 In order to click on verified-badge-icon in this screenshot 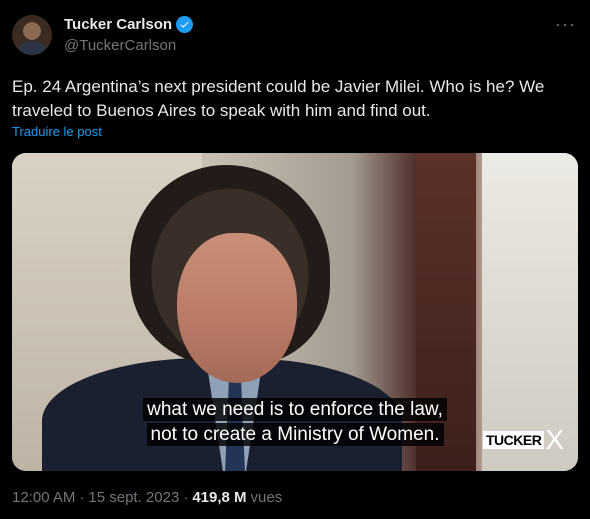, I will do `click(185, 24)`.